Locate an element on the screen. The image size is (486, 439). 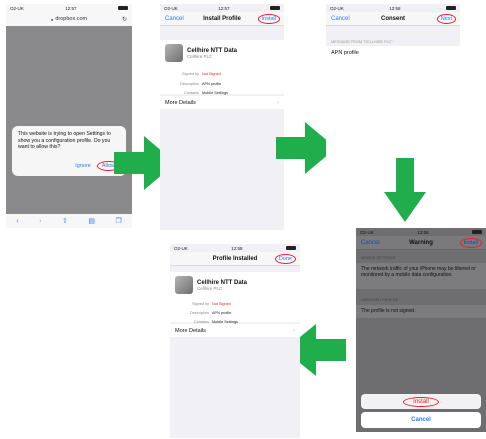
action-sheet-cancel: Cancel is located at coordinates (421, 420).